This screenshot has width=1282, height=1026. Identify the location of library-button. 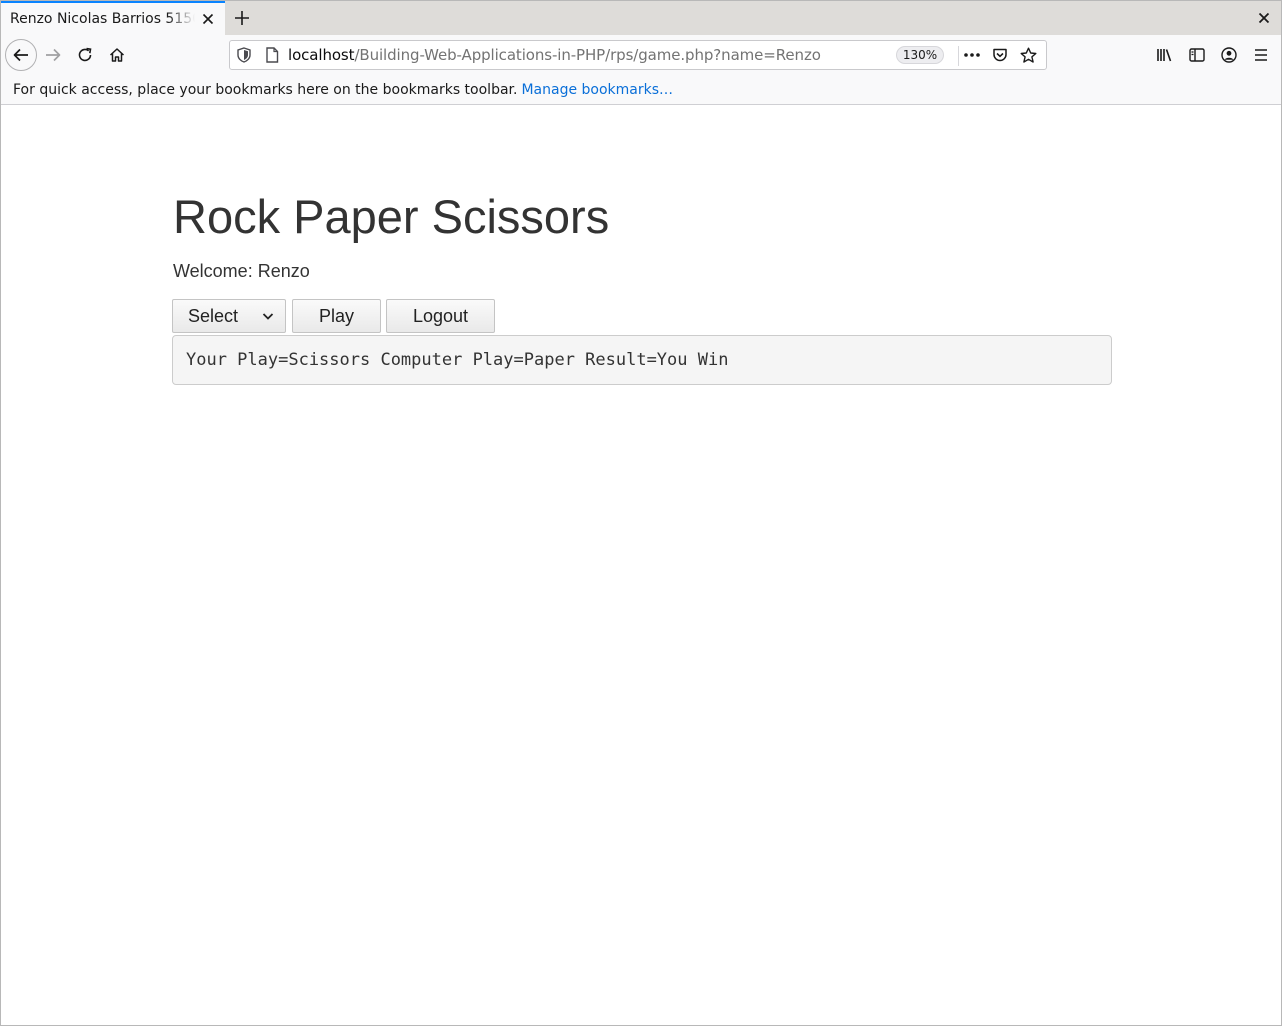
(1165, 55).